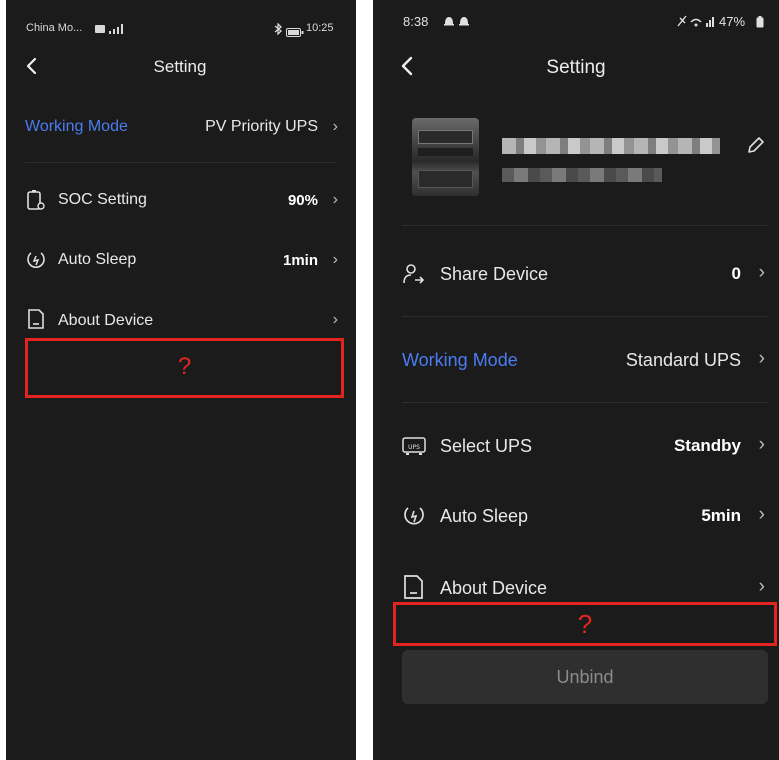  What do you see at coordinates (756, 145) in the screenshot?
I see `edit-icon` at bounding box center [756, 145].